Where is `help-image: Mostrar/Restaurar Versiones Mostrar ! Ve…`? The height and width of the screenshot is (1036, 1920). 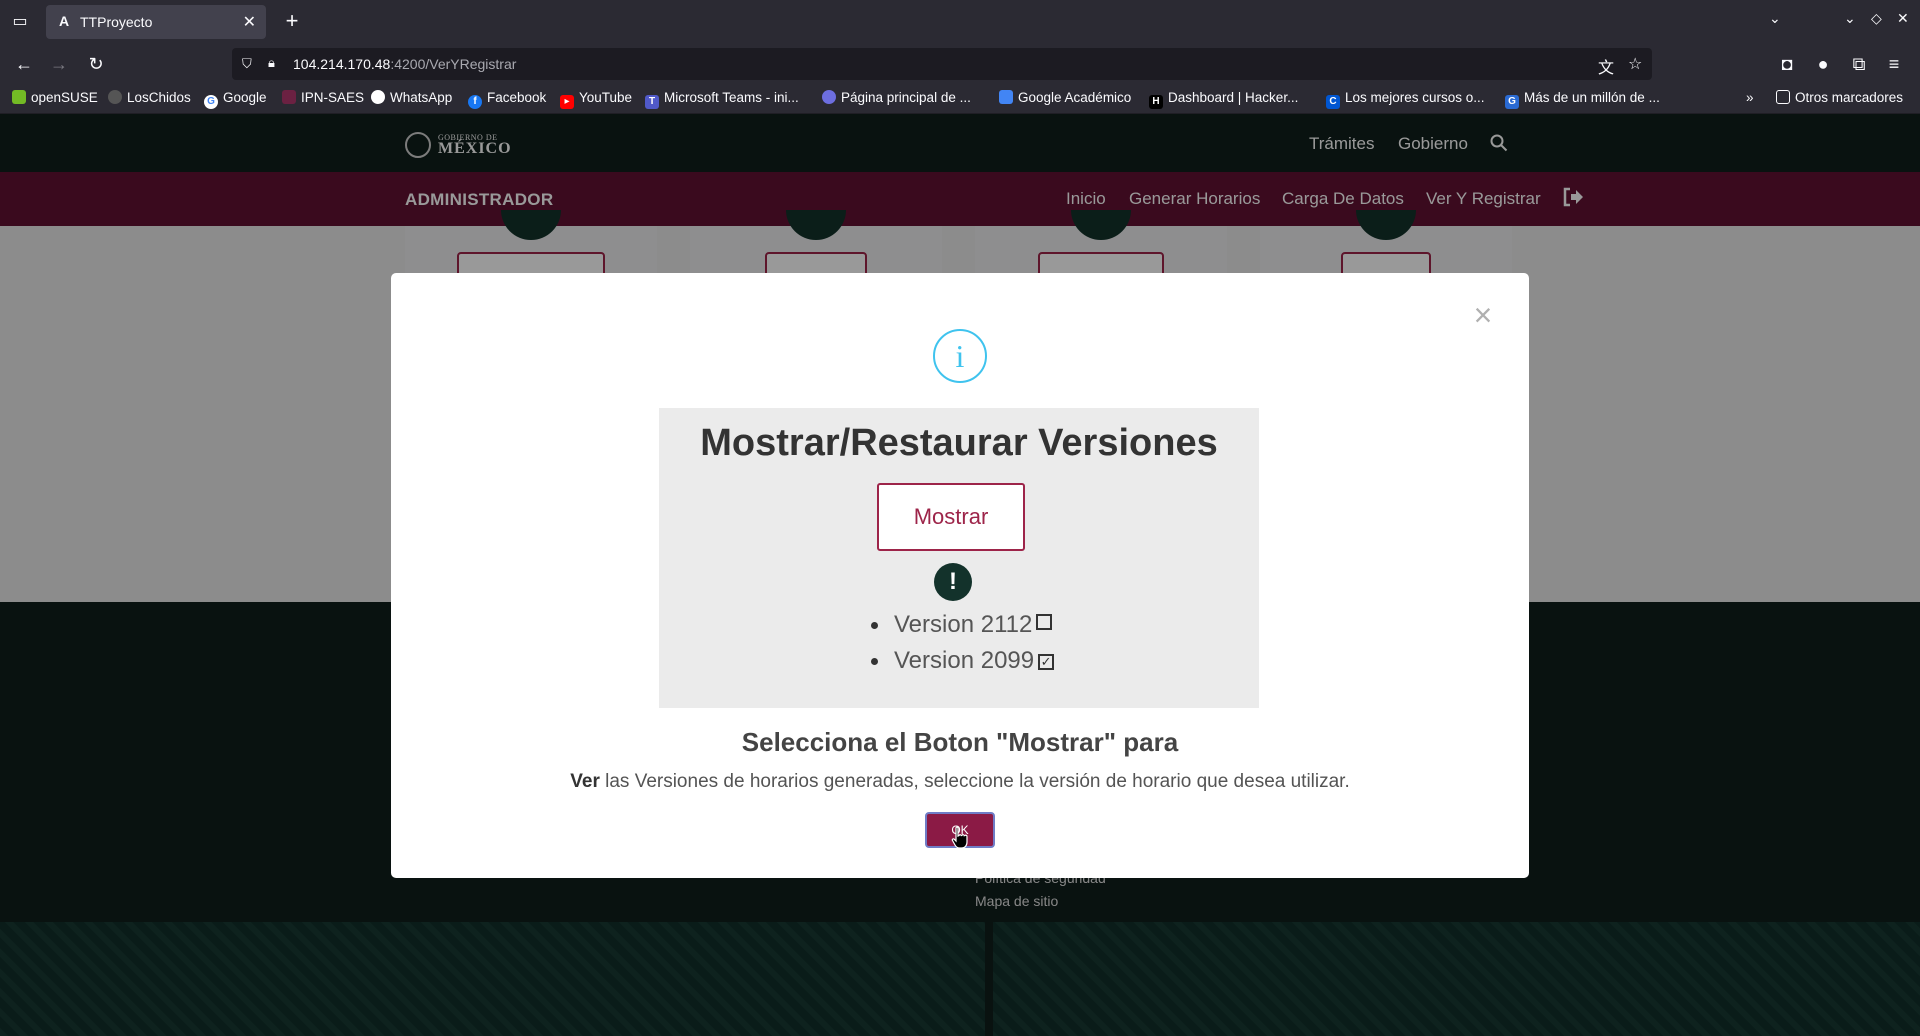 help-image: Mostrar/Restaurar Versiones Mostrar ! Ve… is located at coordinates (959, 558).